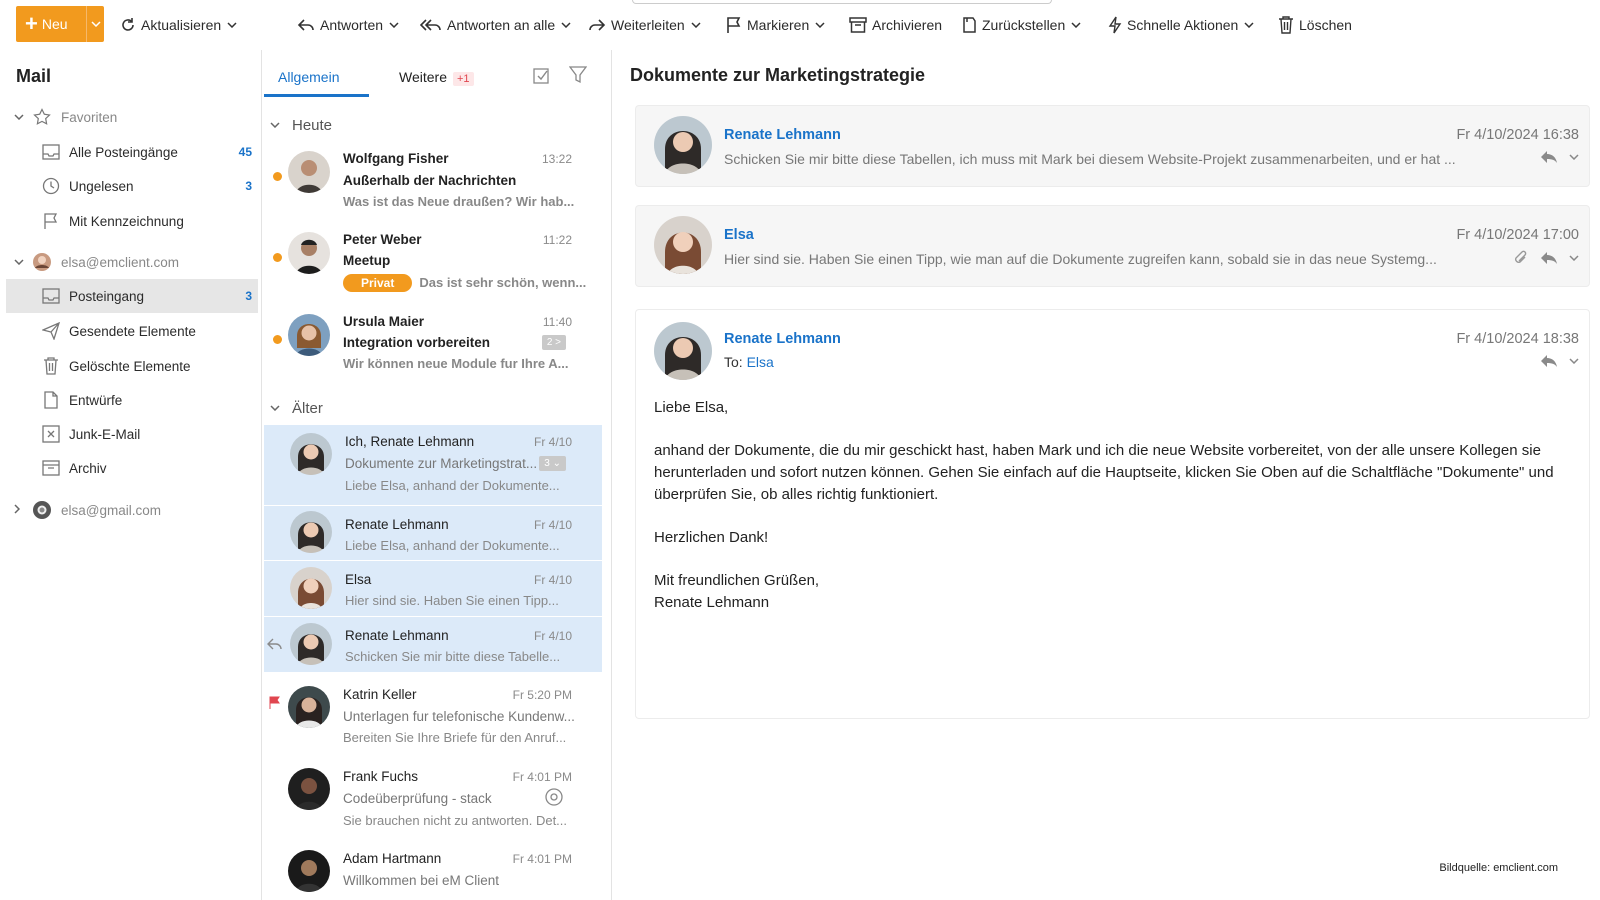 Image resolution: width=1600 pixels, height=900 pixels. I want to click on account-group-gmail: elsa@gmail.com, so click(130, 510).